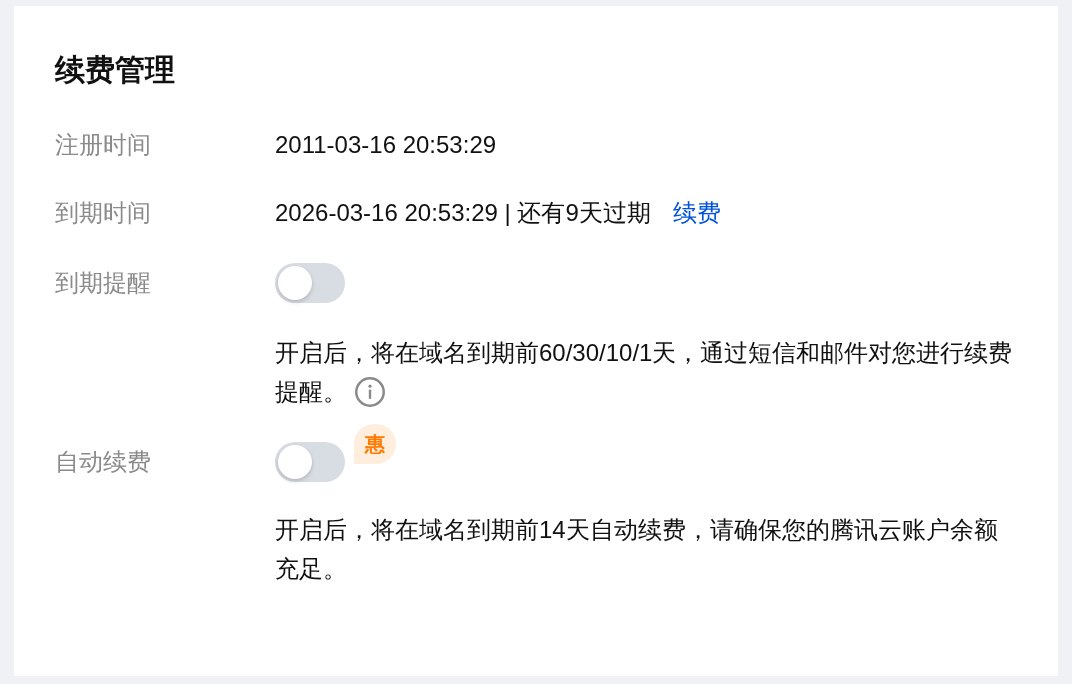  I want to click on description-line: 开启后，将在域名到期前60/30/10/1天，通过短信和邮件对您进行续费, so click(644, 353).